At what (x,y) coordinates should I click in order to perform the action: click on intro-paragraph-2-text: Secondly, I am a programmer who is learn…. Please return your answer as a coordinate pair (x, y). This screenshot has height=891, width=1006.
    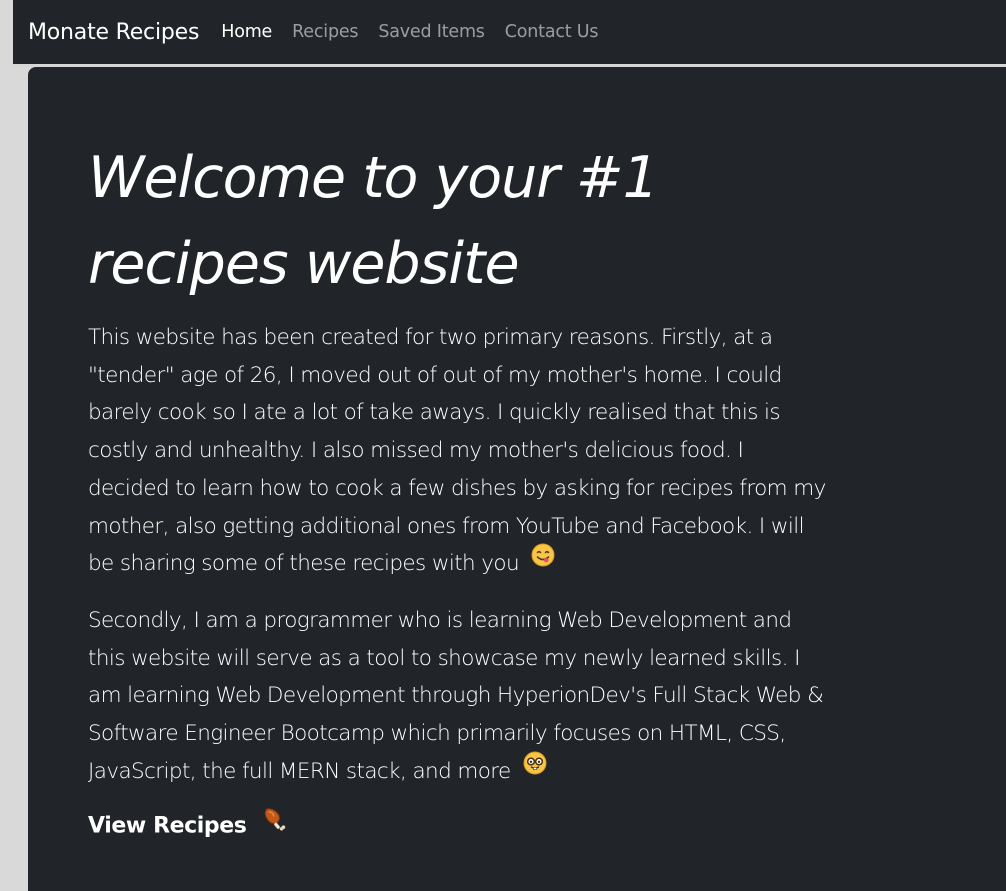
    Looking at the image, I should click on (456, 696).